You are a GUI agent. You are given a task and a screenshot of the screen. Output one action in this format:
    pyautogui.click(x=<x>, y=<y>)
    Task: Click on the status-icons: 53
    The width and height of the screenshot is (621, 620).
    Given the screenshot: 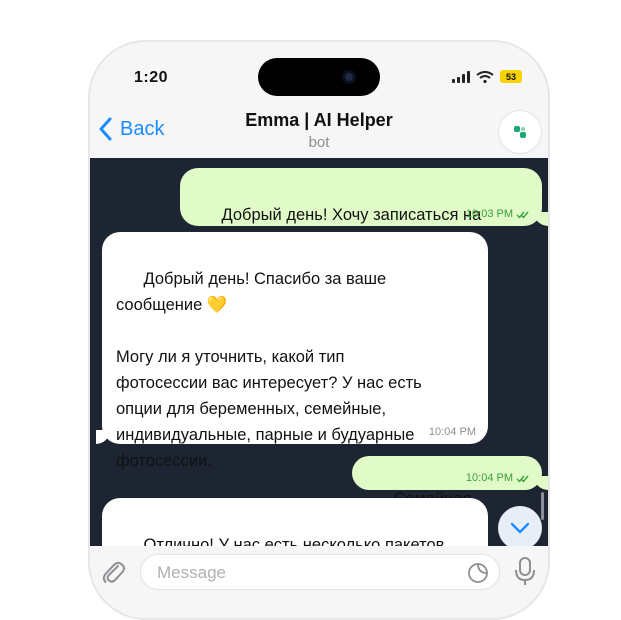 What is the action you would take?
    pyautogui.click(x=487, y=76)
    